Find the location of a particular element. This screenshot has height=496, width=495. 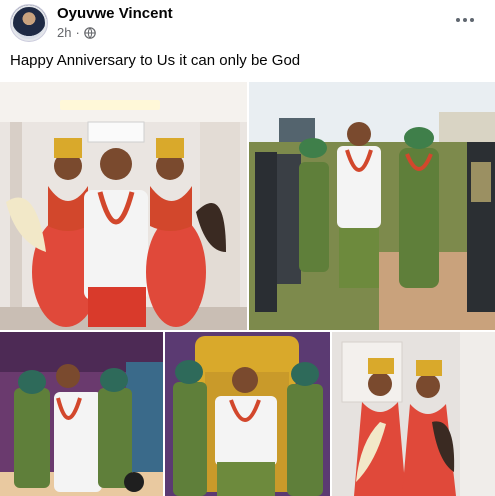

post-header: Oyuvwe Vincent 2h · is located at coordinates (247, 22).